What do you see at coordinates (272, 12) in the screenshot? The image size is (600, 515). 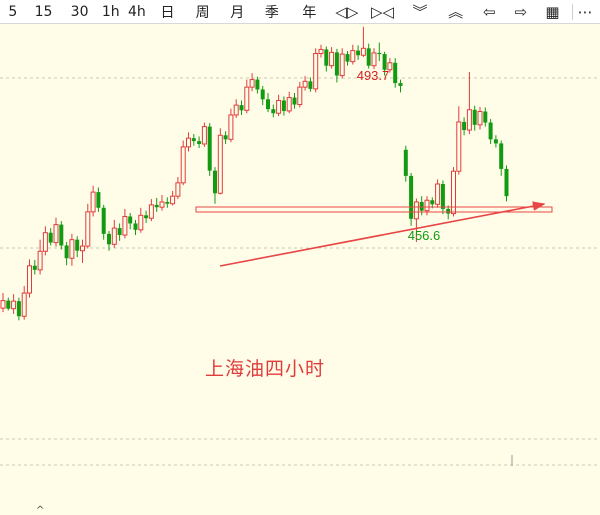 I see `period-season-button: 季` at bounding box center [272, 12].